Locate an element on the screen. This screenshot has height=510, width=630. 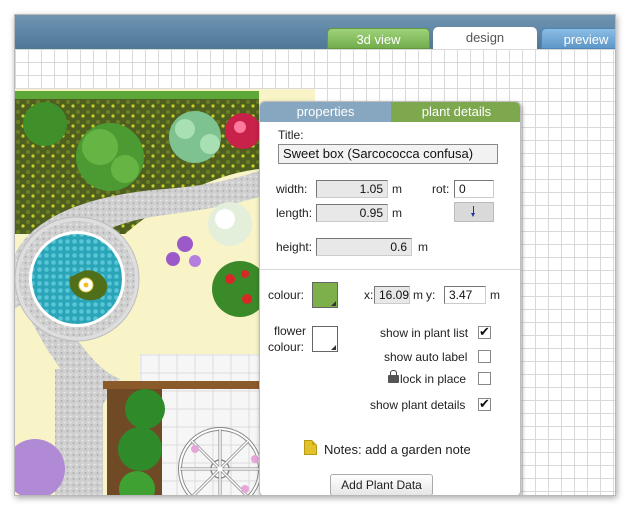
width-field: 1.05 is located at coordinates (352, 189).